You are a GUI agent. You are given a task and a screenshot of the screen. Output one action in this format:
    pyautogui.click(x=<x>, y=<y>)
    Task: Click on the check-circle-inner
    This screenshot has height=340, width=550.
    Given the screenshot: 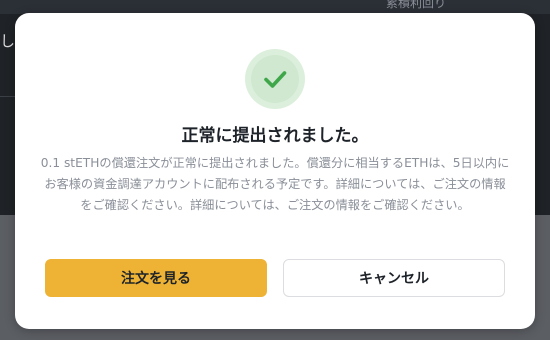 What is the action you would take?
    pyautogui.click(x=275, y=79)
    